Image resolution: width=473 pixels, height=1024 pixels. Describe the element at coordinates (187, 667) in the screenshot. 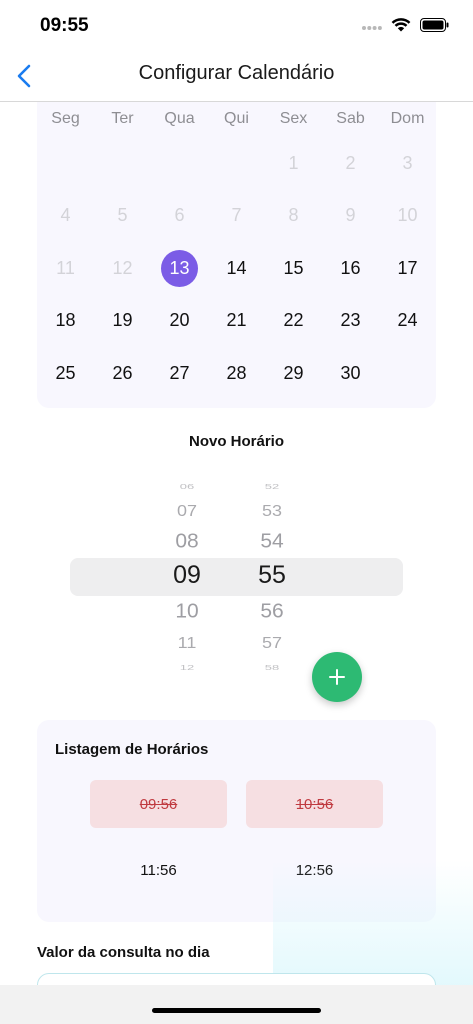

I see `picker-value: 12` at that location.